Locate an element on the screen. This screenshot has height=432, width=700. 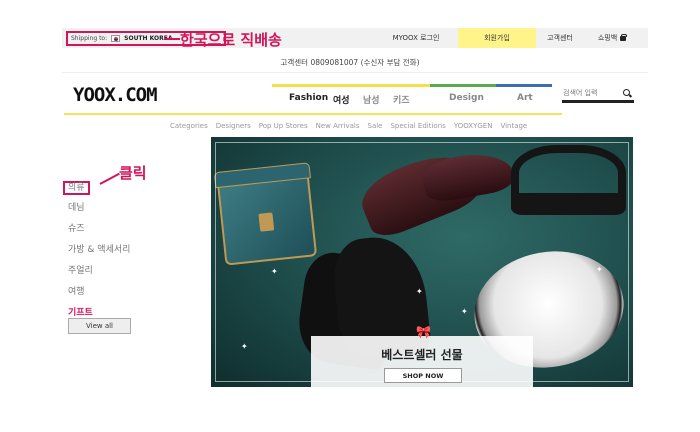
nav-art: Art is located at coordinates (525, 98).